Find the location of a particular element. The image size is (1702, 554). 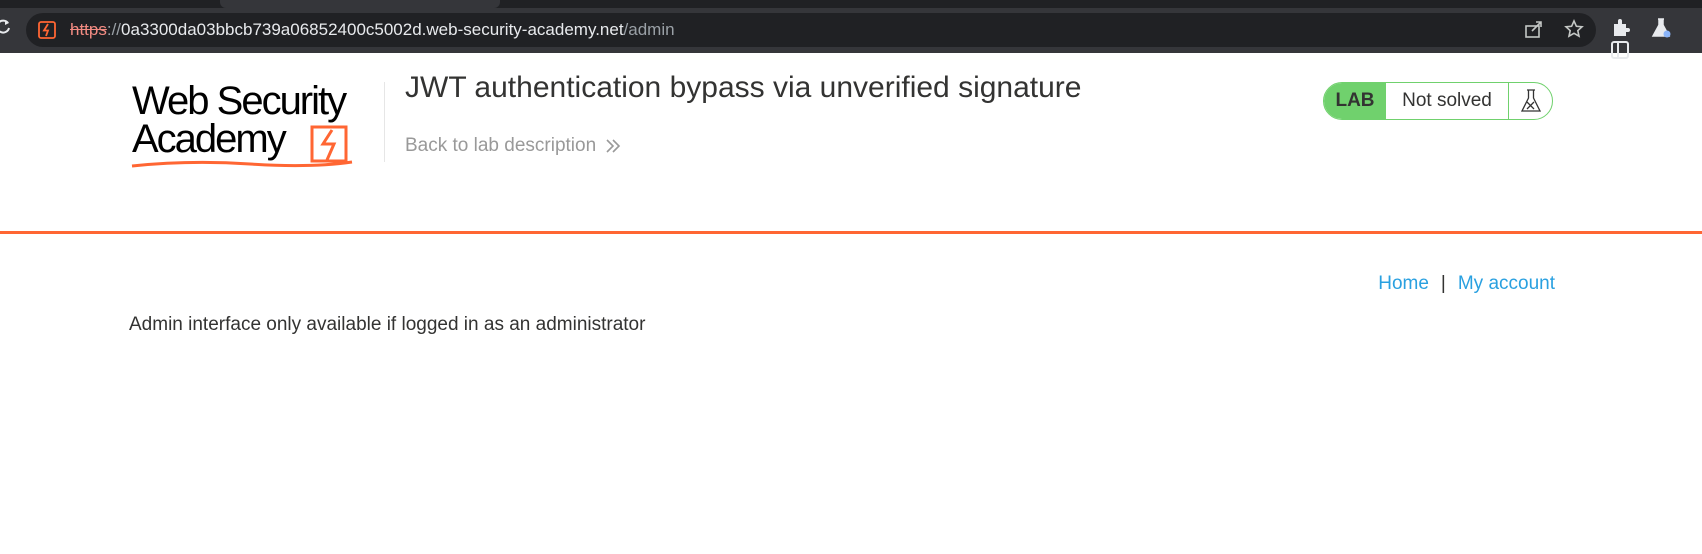

reload-icon is located at coordinates (7, 28).